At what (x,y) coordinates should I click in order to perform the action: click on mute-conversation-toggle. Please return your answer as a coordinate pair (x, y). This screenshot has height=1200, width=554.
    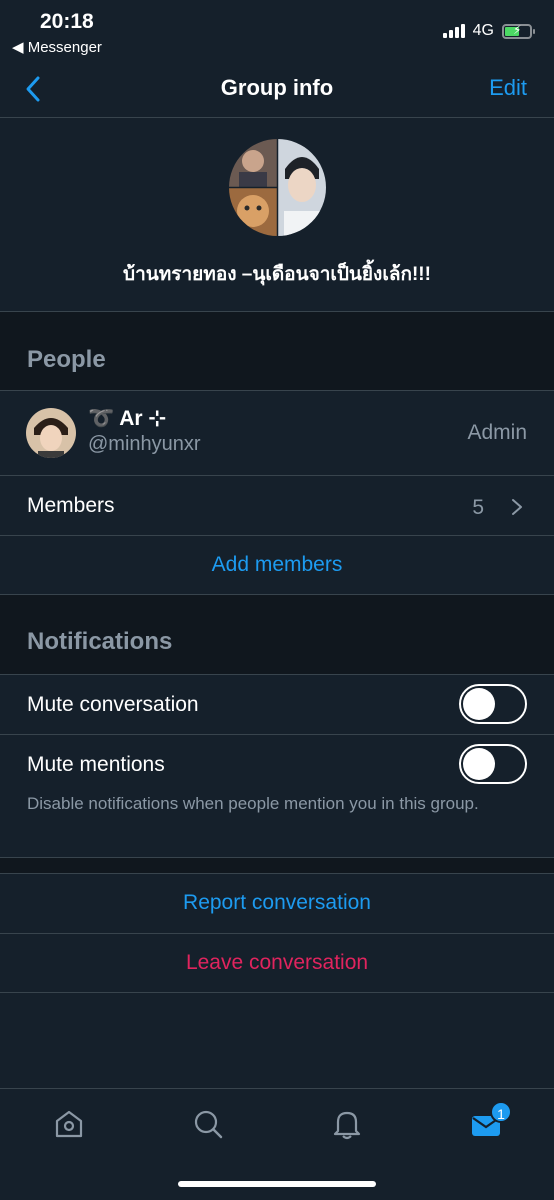
    Looking at the image, I should click on (493, 704).